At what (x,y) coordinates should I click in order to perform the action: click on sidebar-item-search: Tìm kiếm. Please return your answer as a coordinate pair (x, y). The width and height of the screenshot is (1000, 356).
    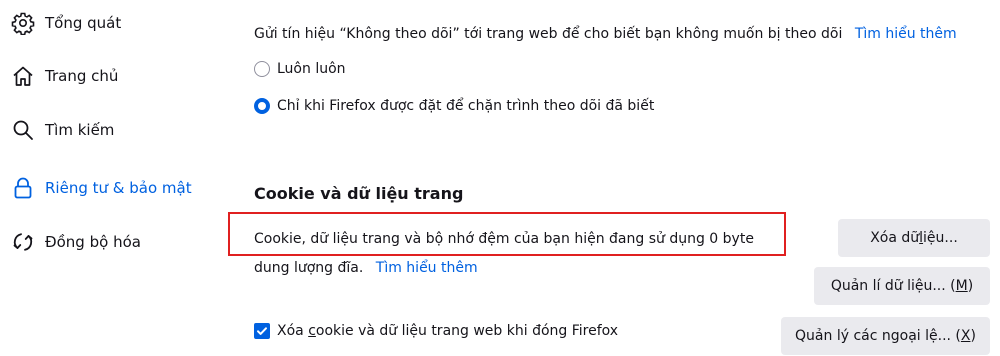
    Looking at the image, I should click on (61, 130).